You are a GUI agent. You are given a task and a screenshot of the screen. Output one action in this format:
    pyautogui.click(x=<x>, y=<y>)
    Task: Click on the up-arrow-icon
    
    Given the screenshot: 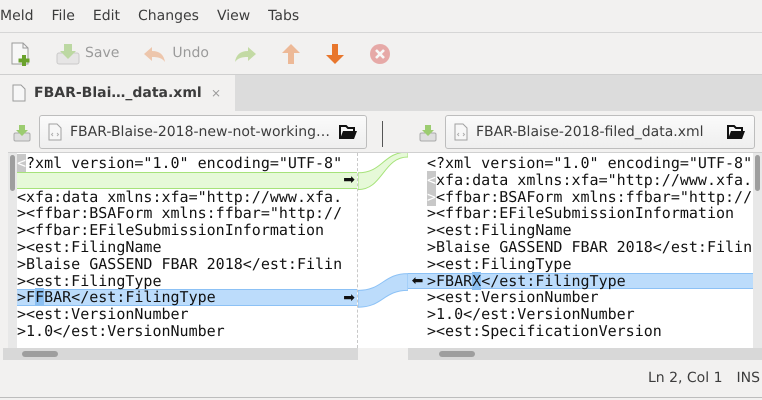 What is the action you would take?
    pyautogui.click(x=290, y=53)
    